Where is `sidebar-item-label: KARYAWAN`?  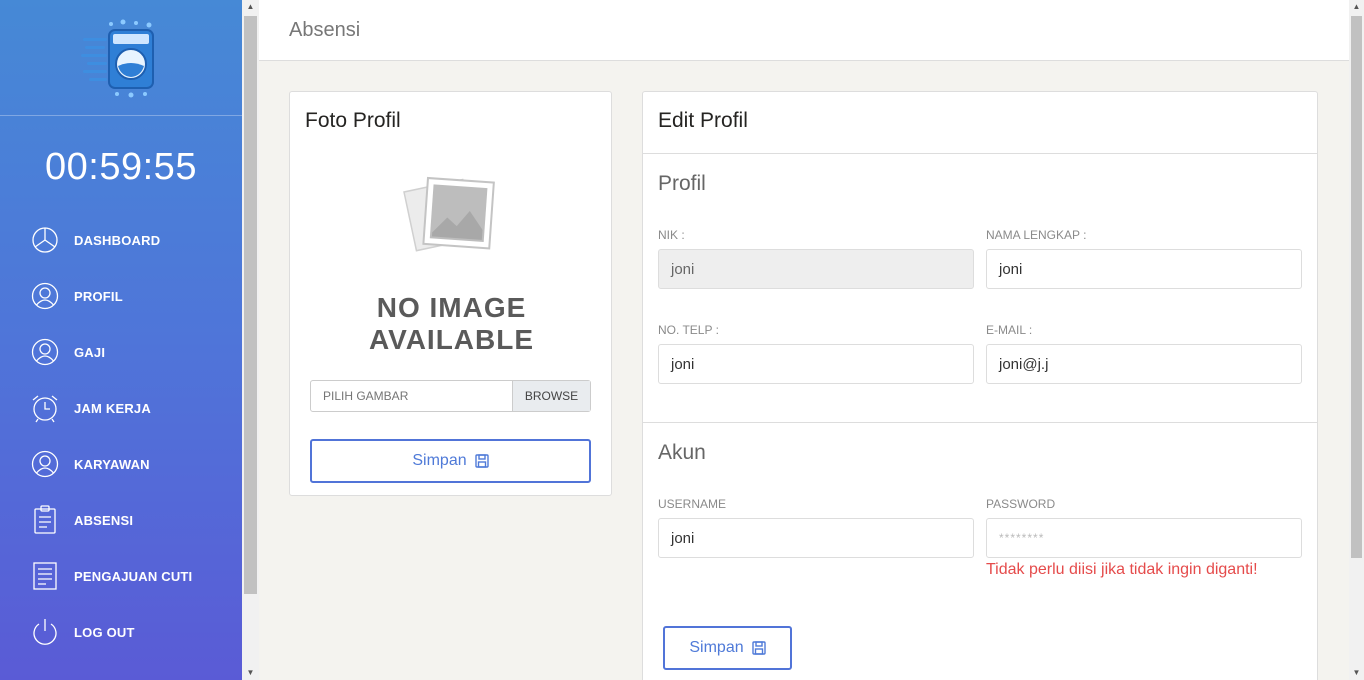 sidebar-item-label: KARYAWAN is located at coordinates (112, 464).